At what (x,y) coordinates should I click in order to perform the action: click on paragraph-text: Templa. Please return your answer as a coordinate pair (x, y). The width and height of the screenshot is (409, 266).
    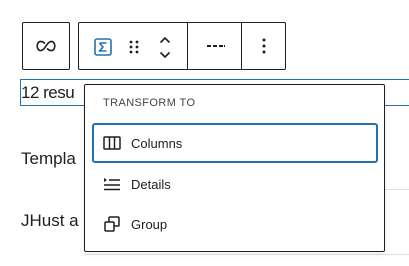
    Looking at the image, I should click on (52, 159).